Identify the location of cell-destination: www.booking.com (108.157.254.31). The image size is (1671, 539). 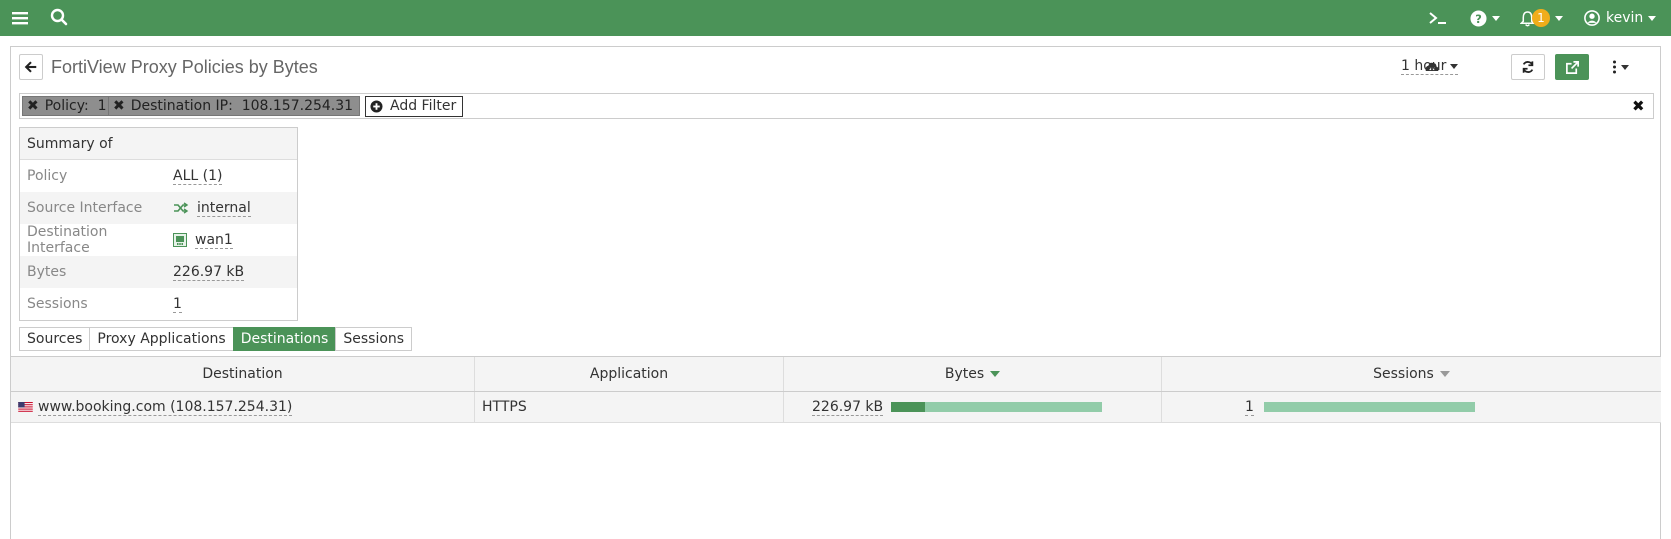
(243, 407).